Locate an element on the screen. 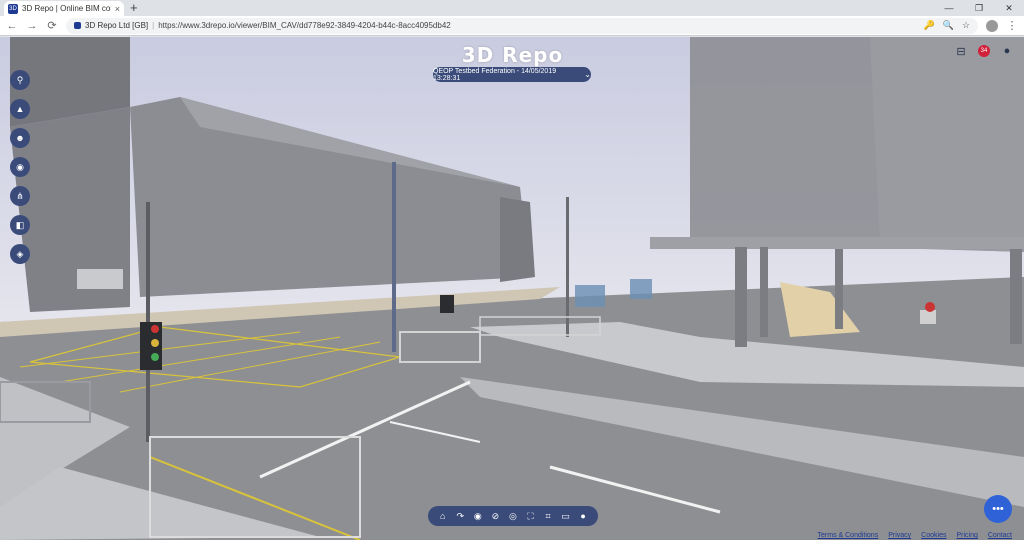 This screenshot has height=540, width=1024. site-identity: 3D Repo Ltd [GB] is located at coordinates (117, 25).